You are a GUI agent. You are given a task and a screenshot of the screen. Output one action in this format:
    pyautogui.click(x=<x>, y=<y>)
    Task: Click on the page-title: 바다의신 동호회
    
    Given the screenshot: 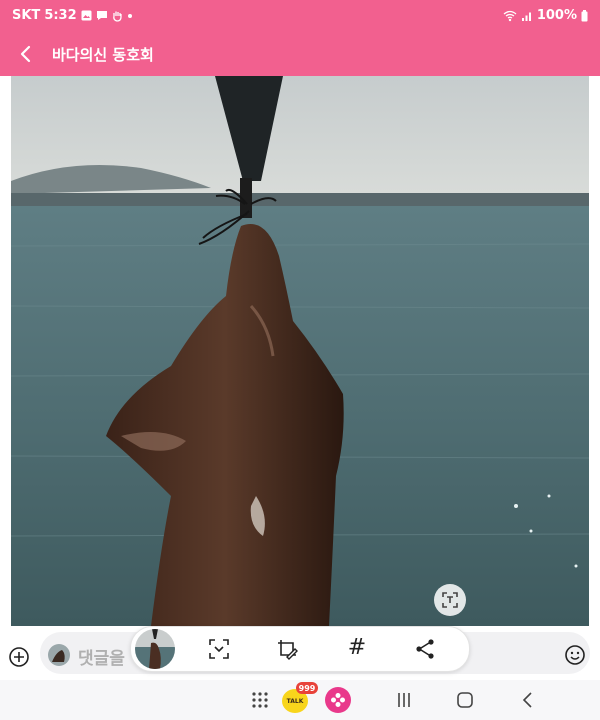 What is the action you would take?
    pyautogui.click(x=103, y=55)
    